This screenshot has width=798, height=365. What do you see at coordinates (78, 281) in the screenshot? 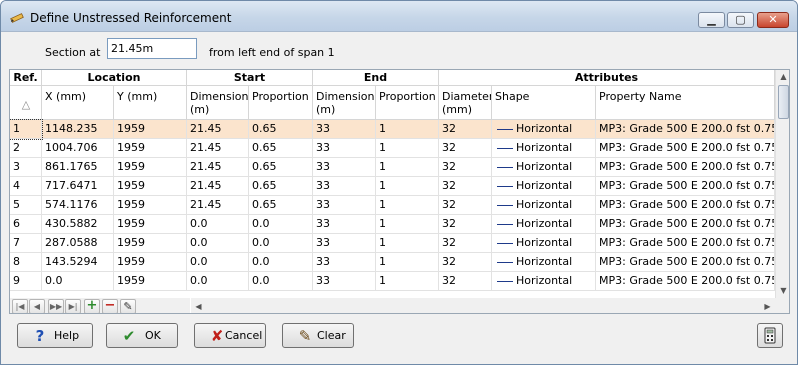
I see `x-cell: 0.0` at bounding box center [78, 281].